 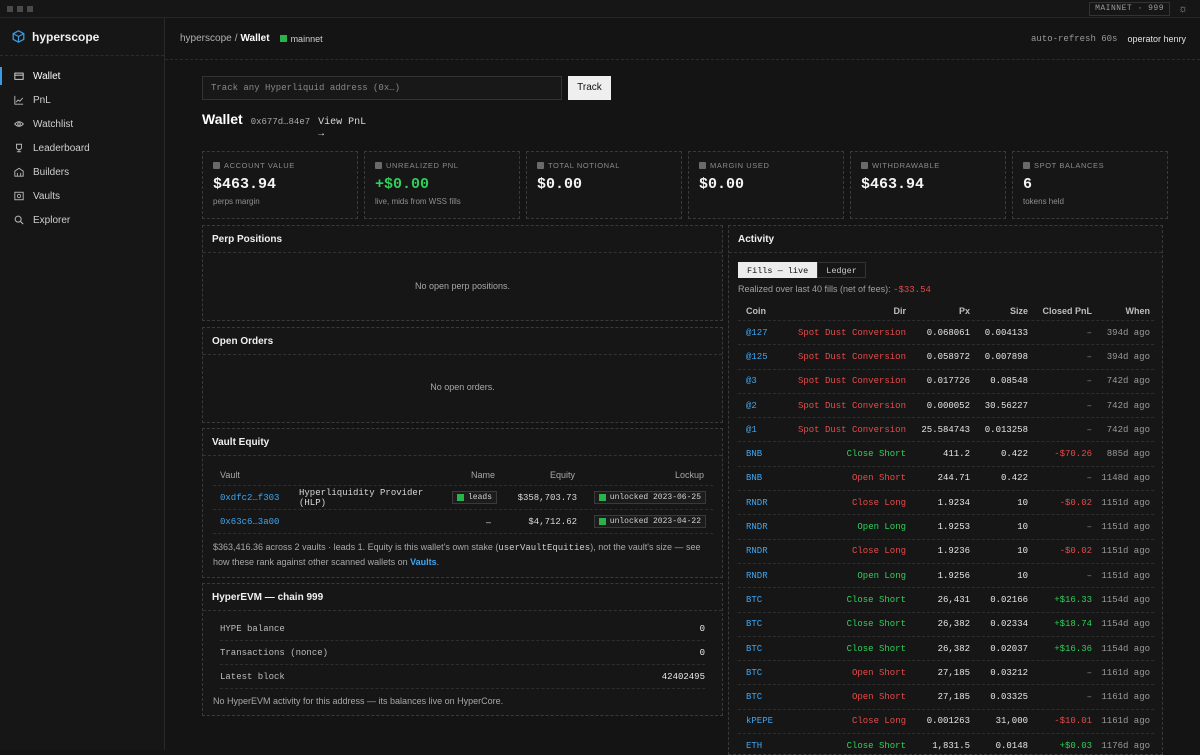 I want to click on tab-fills-live: Fills — live, so click(x=778, y=270).